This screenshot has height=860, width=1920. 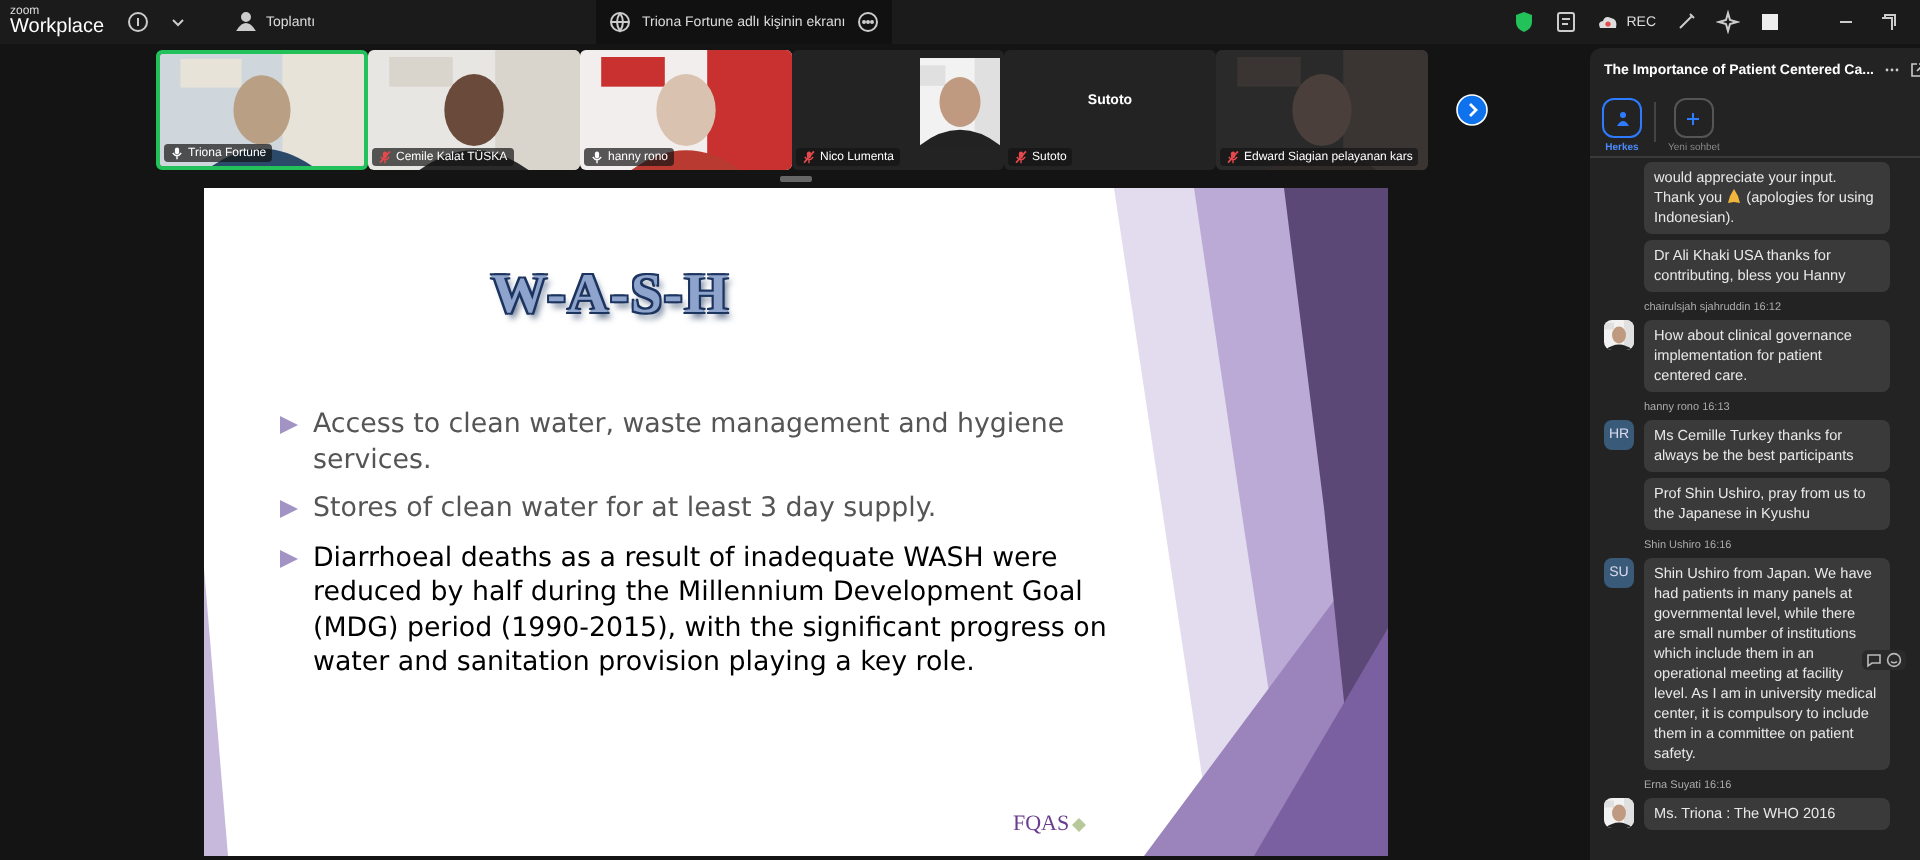 I want to click on notes-icon, so click(x=1566, y=22).